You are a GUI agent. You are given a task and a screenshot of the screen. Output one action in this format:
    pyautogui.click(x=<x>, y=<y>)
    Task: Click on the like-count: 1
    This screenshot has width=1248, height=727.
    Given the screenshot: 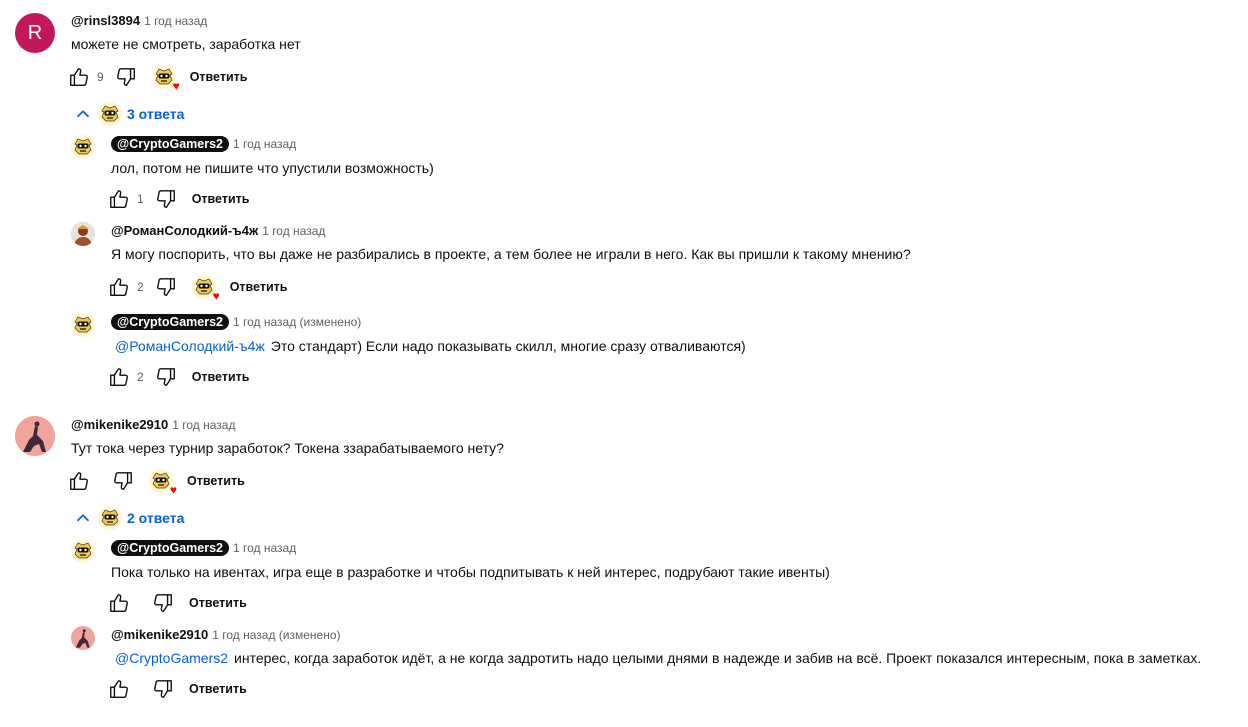 What is the action you would take?
    pyautogui.click(x=140, y=199)
    